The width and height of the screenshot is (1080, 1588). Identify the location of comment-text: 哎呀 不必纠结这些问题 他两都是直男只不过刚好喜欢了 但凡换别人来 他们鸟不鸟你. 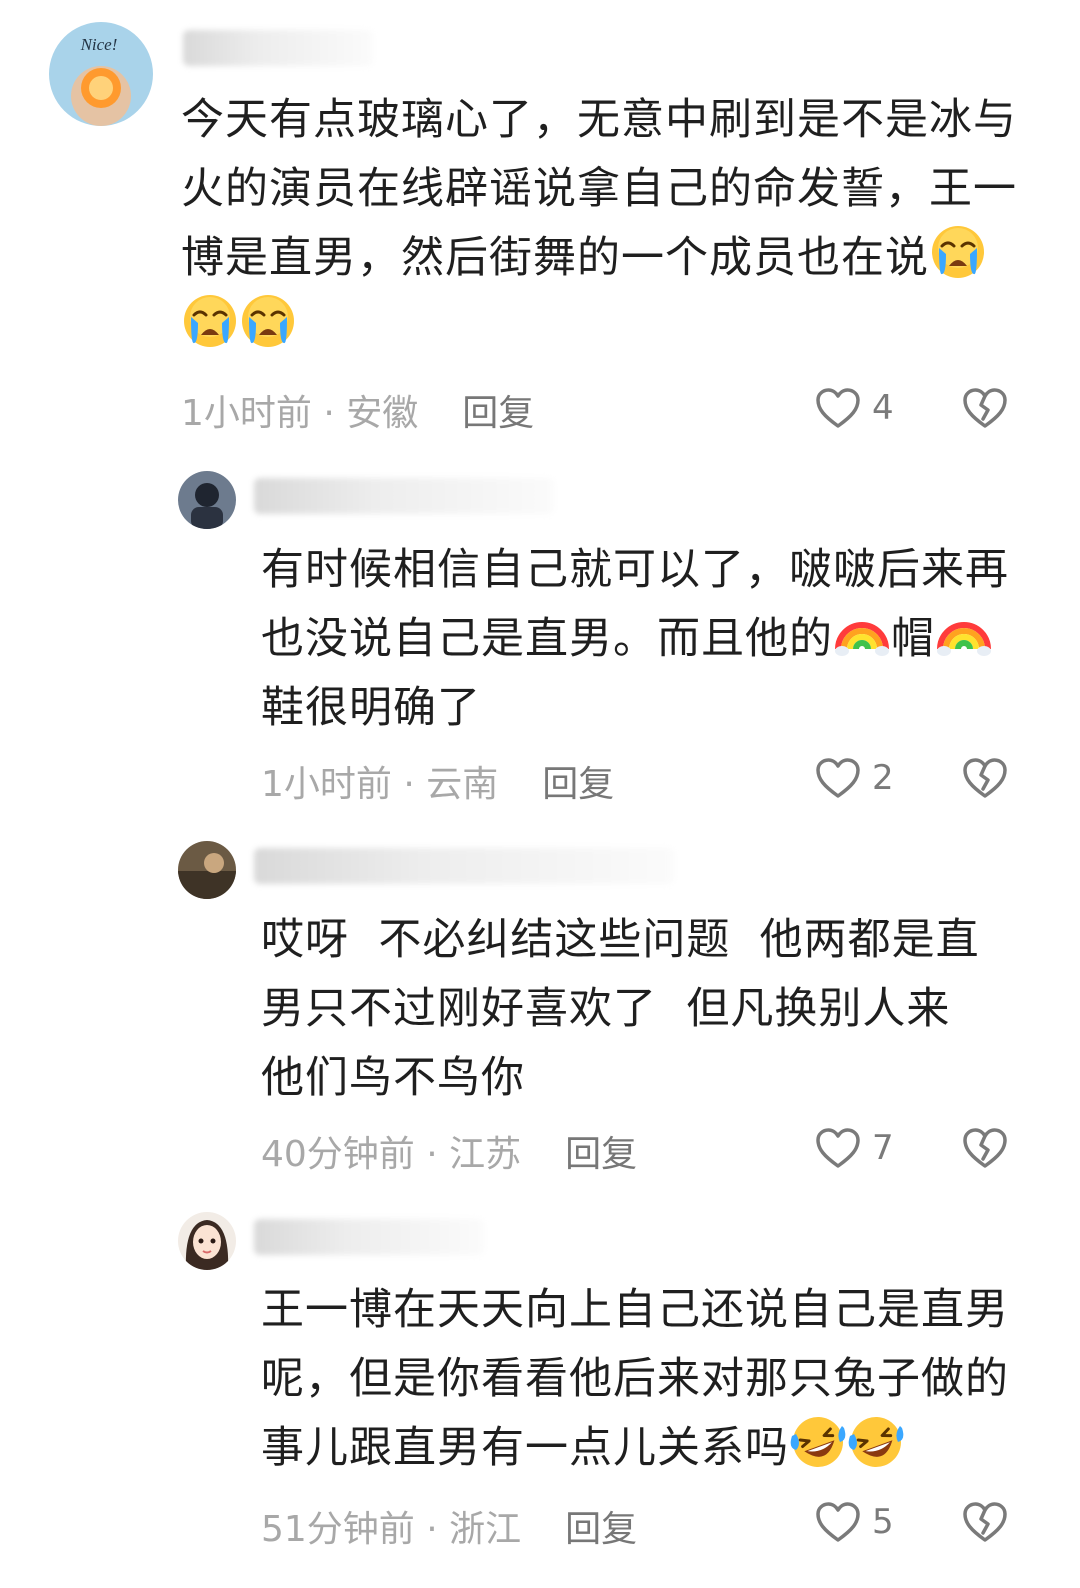
(620, 1009).